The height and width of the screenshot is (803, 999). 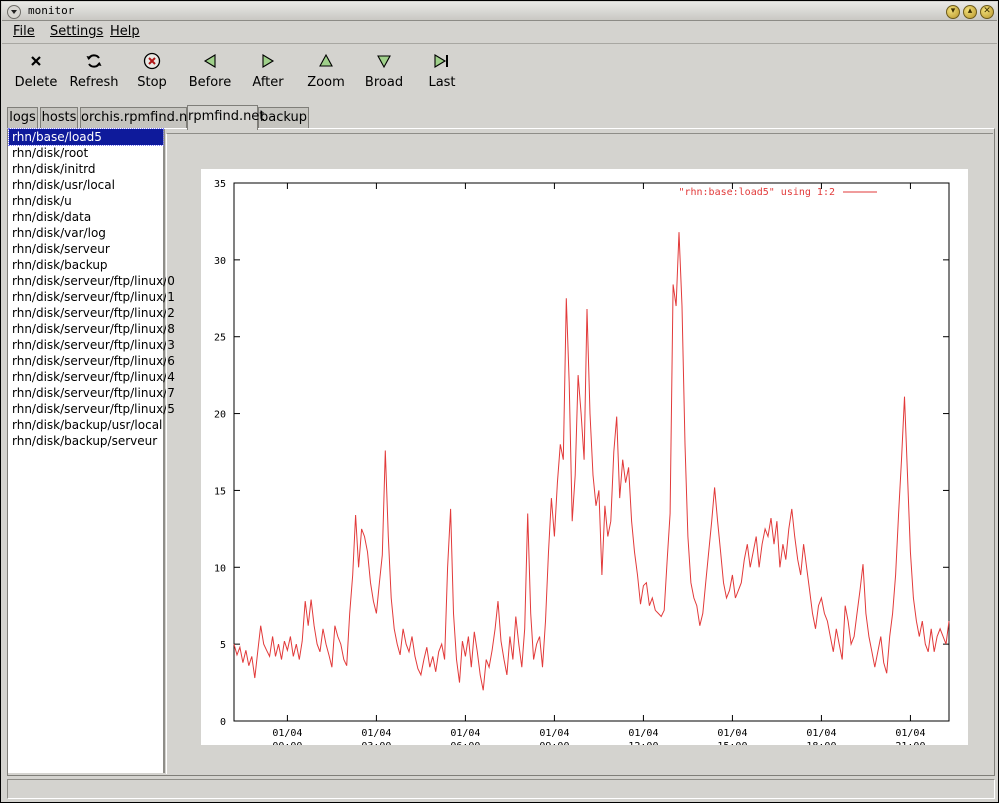 What do you see at coordinates (223, 645) in the screenshot?
I see `y-tick-label: 5` at bounding box center [223, 645].